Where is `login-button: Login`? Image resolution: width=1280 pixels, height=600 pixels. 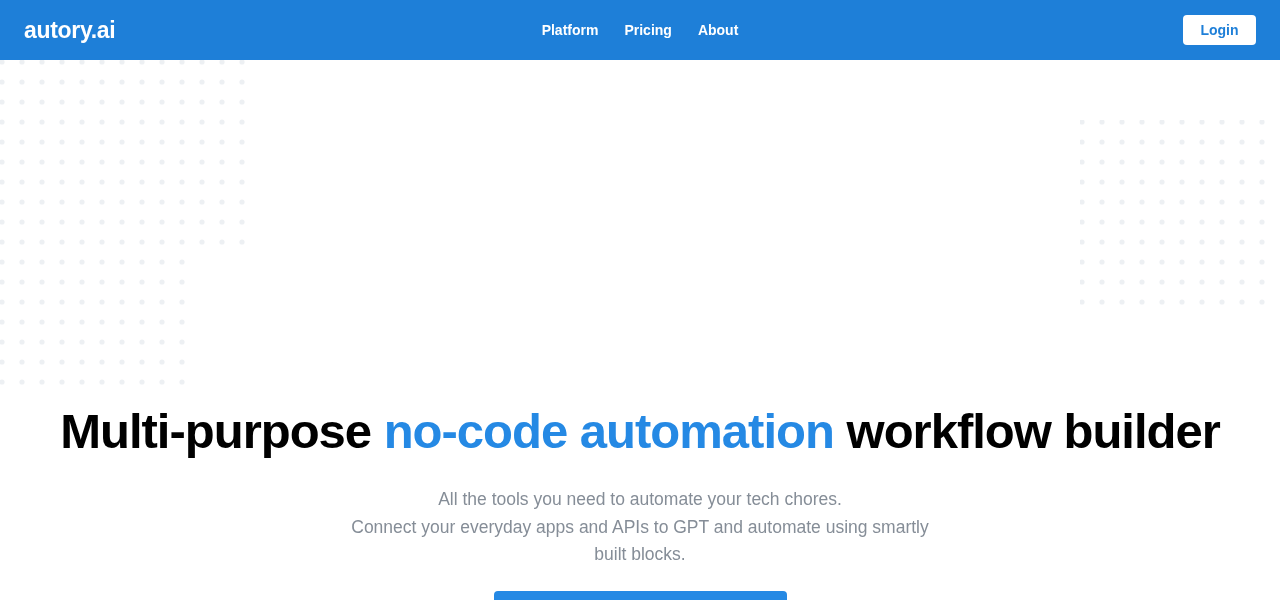
login-button: Login is located at coordinates (1219, 30).